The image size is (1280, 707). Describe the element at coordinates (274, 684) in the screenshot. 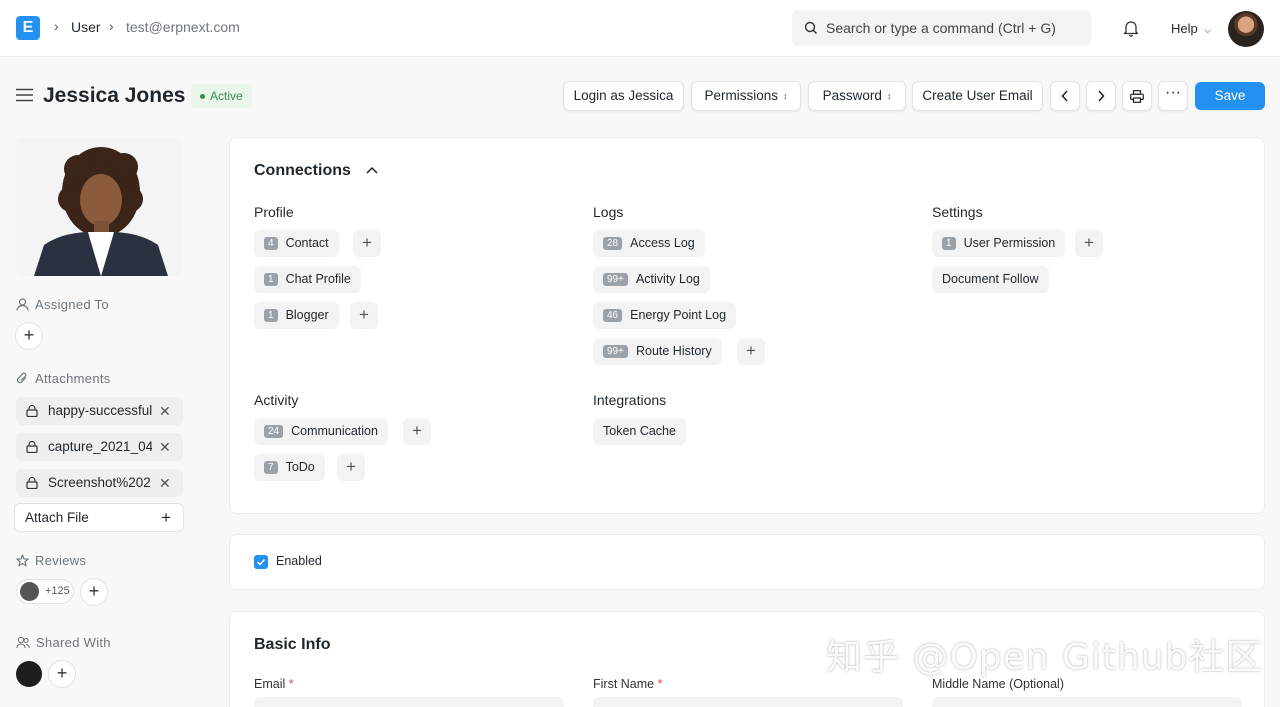

I see `email-label: Email *` at that location.